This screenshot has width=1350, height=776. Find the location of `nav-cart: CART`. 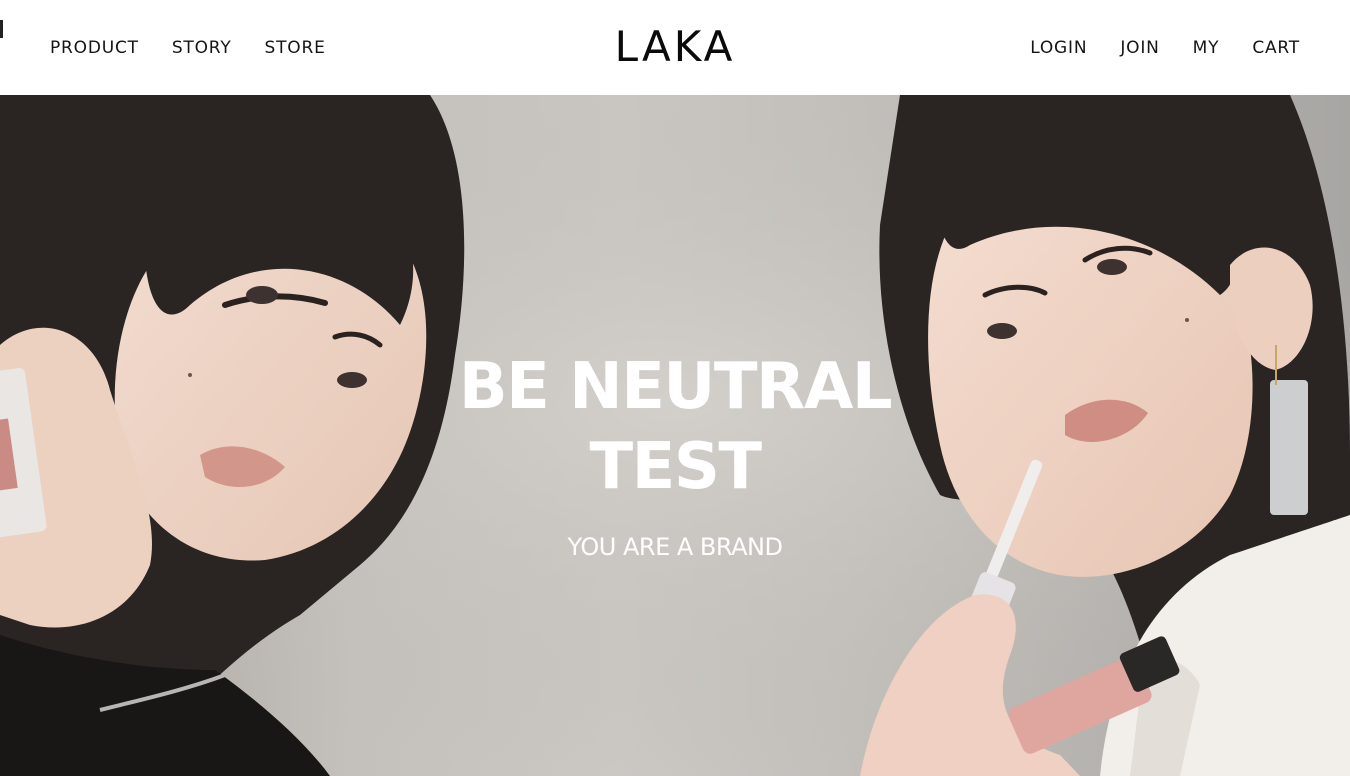

nav-cart: CART is located at coordinates (1276, 48).